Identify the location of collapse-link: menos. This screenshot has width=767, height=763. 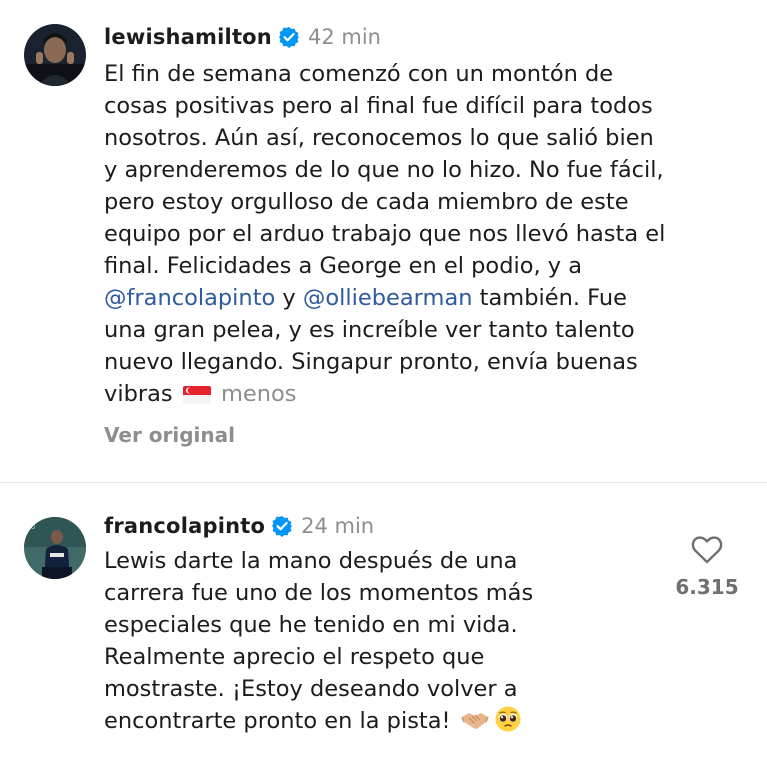
(259, 394).